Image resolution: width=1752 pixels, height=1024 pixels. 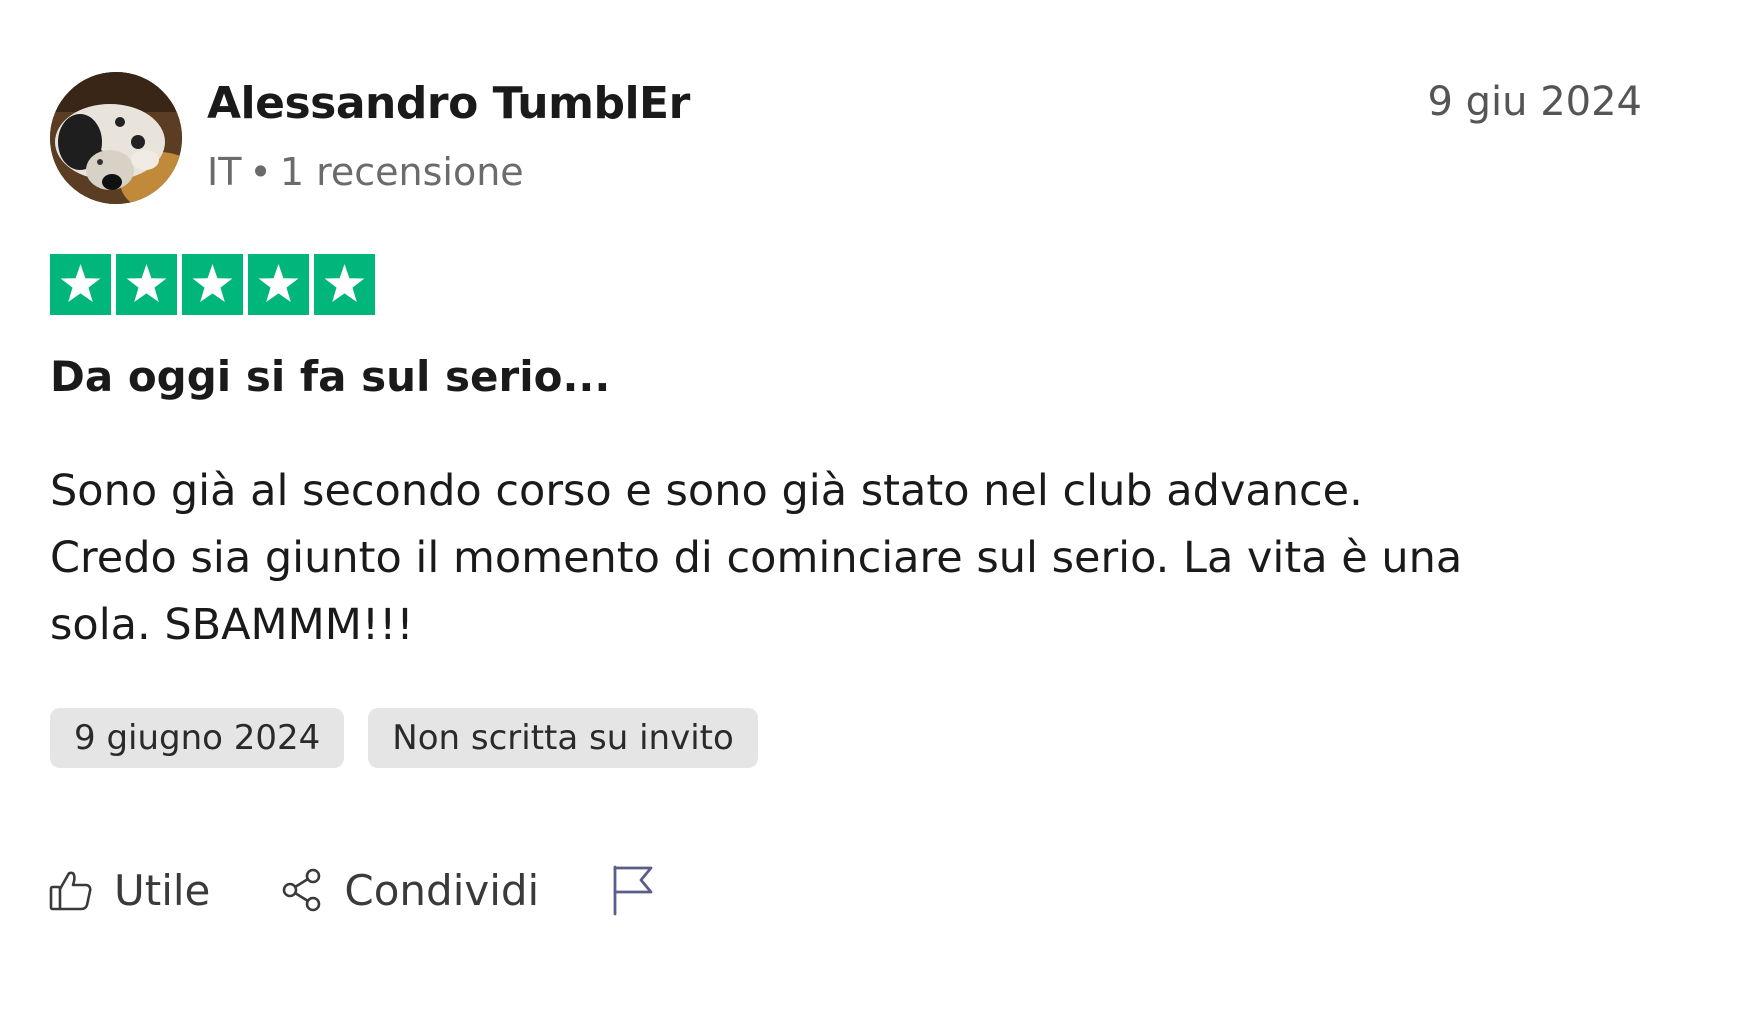 I want to click on share-icon, so click(x=302, y=890).